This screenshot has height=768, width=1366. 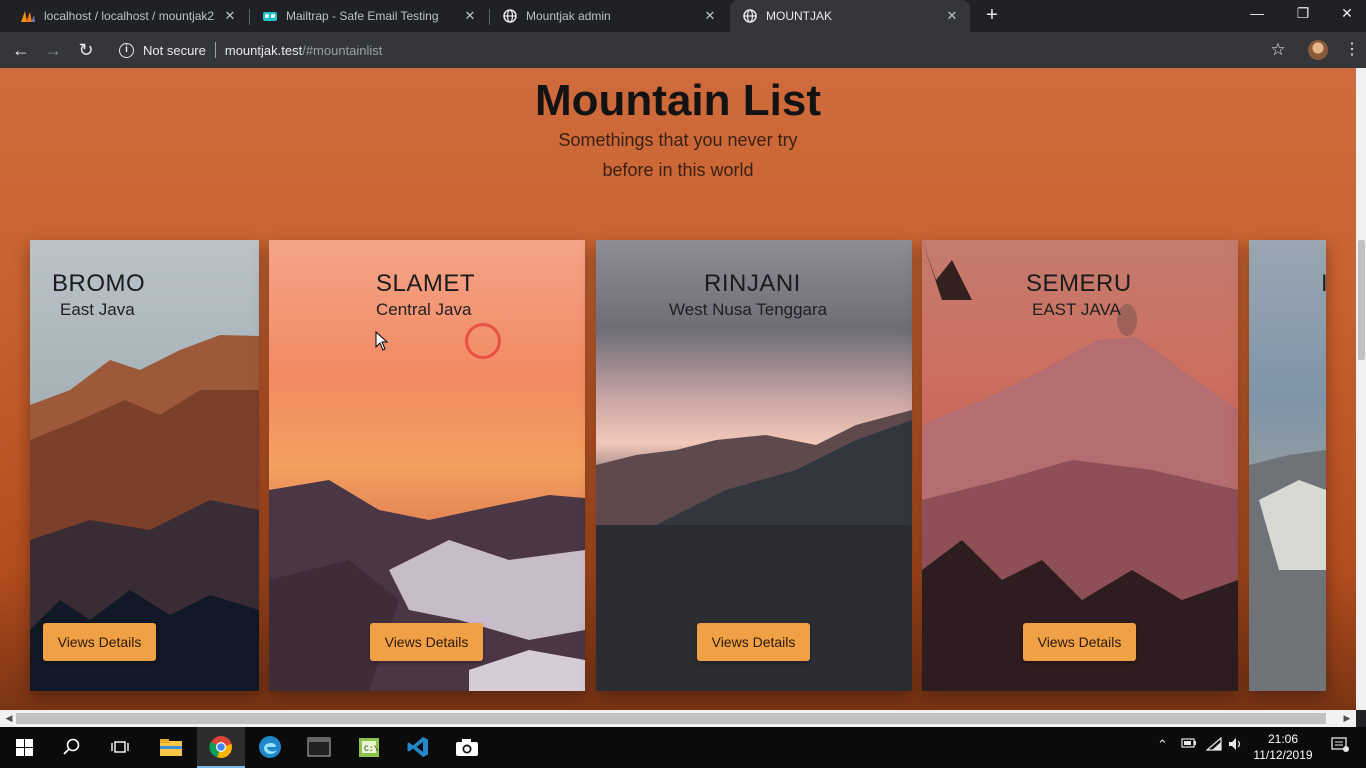 What do you see at coordinates (671, 718) in the screenshot?
I see `horizontal-scroll-thumb` at bounding box center [671, 718].